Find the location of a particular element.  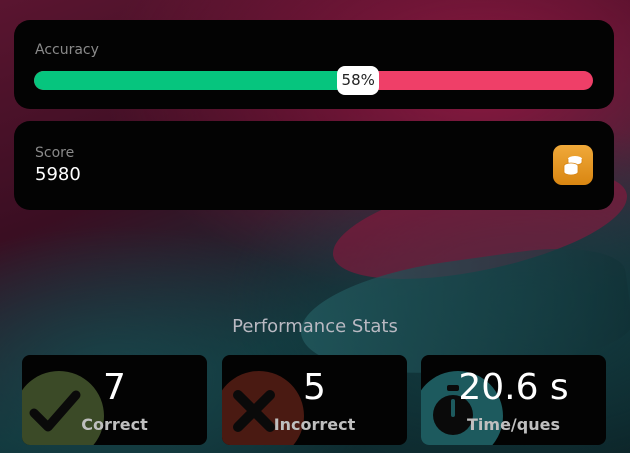

coins-button is located at coordinates (573, 165).